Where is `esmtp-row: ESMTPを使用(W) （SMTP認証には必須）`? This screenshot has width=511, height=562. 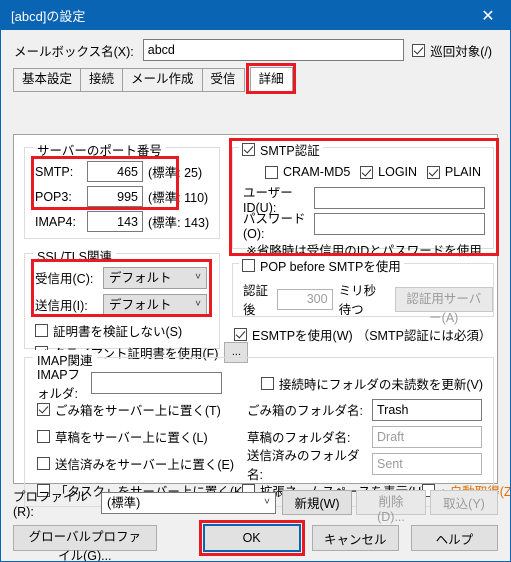
esmtp-row: ESMTPを使用(W) （SMTP認証には必須） is located at coordinates (362, 334).